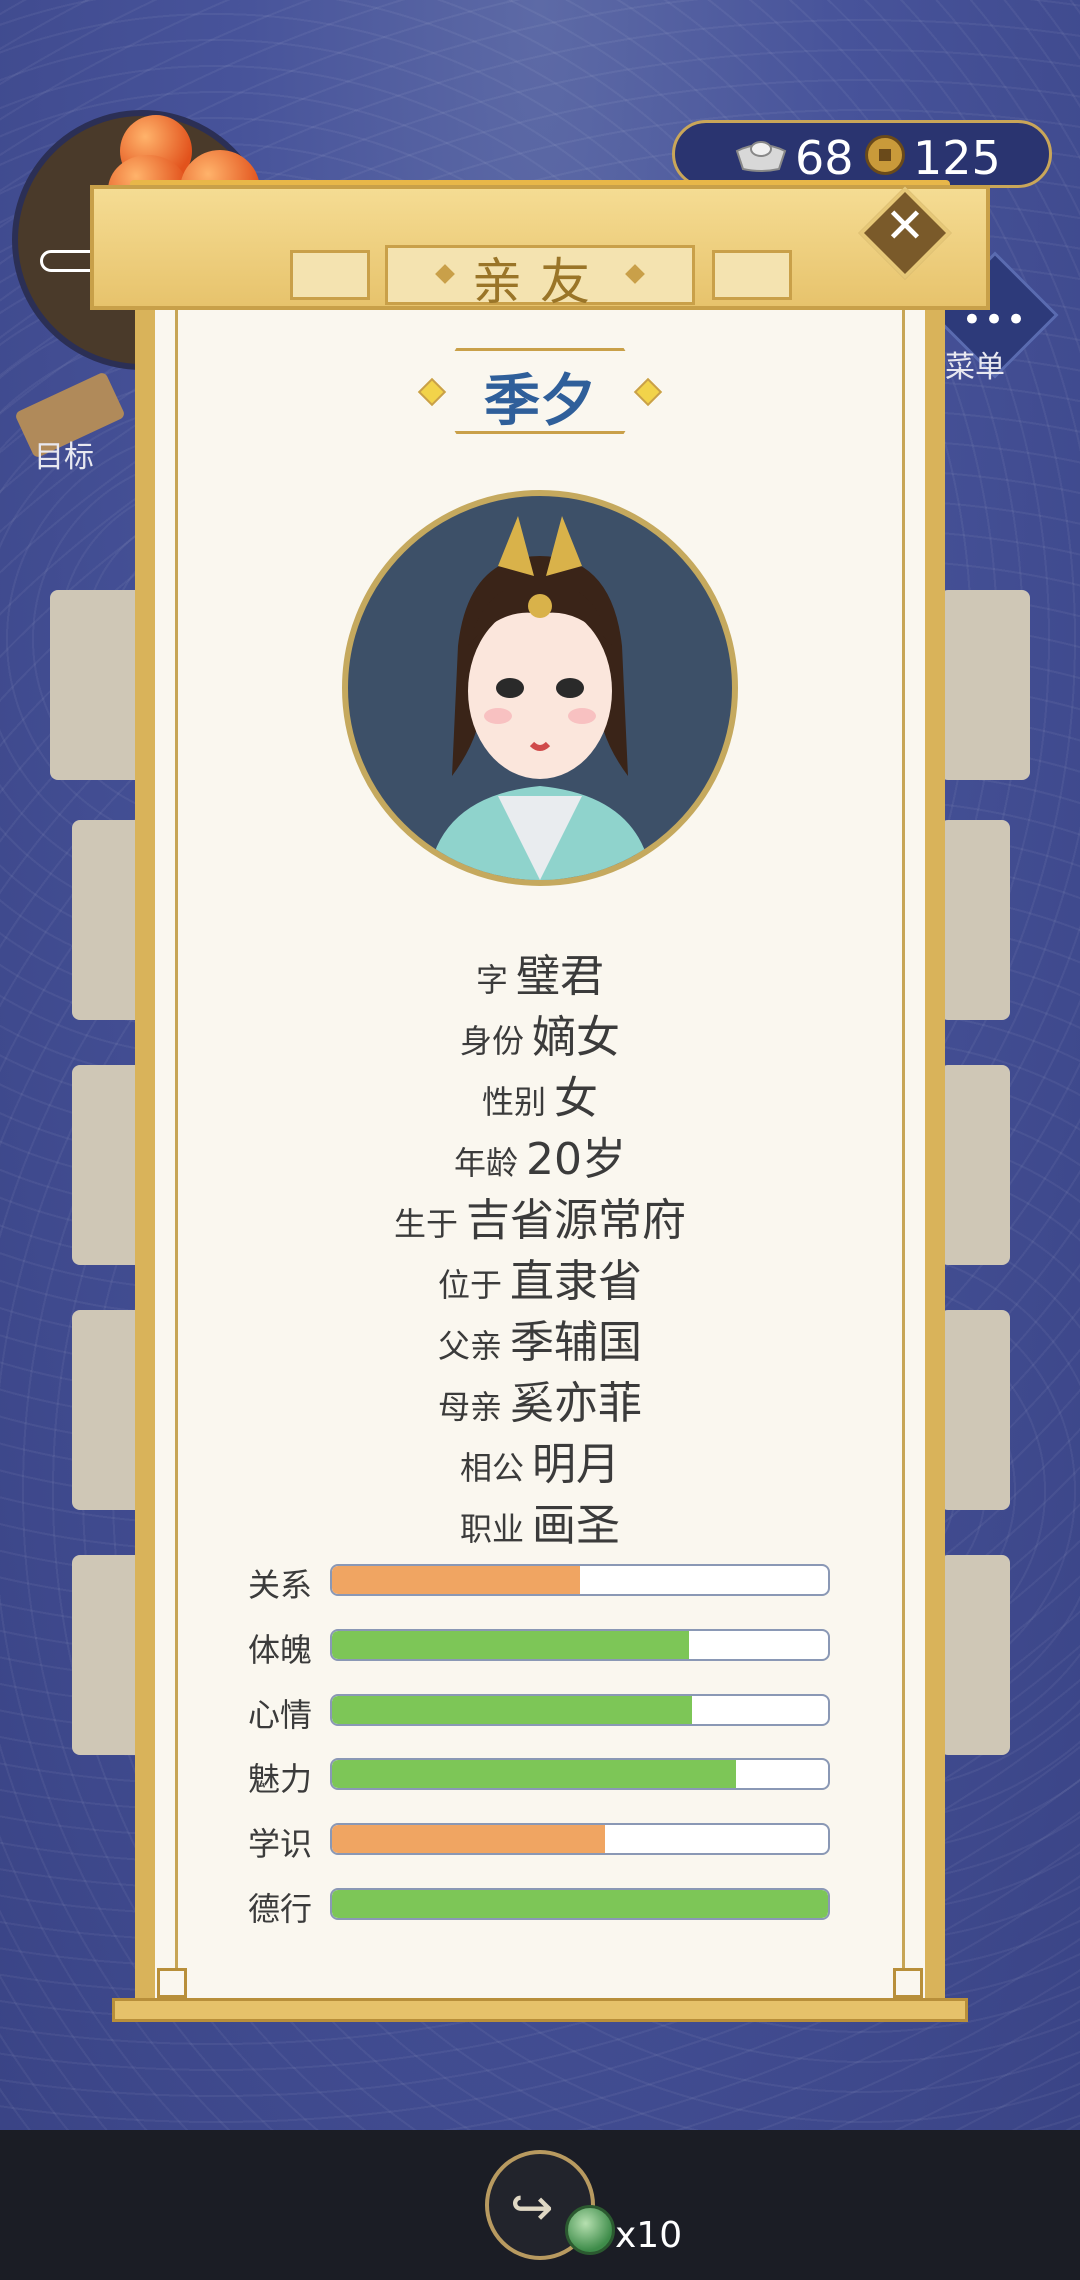 This screenshot has width=1080, height=2280. Describe the element at coordinates (491, 1468) in the screenshot. I see `info-key: 相公` at that location.